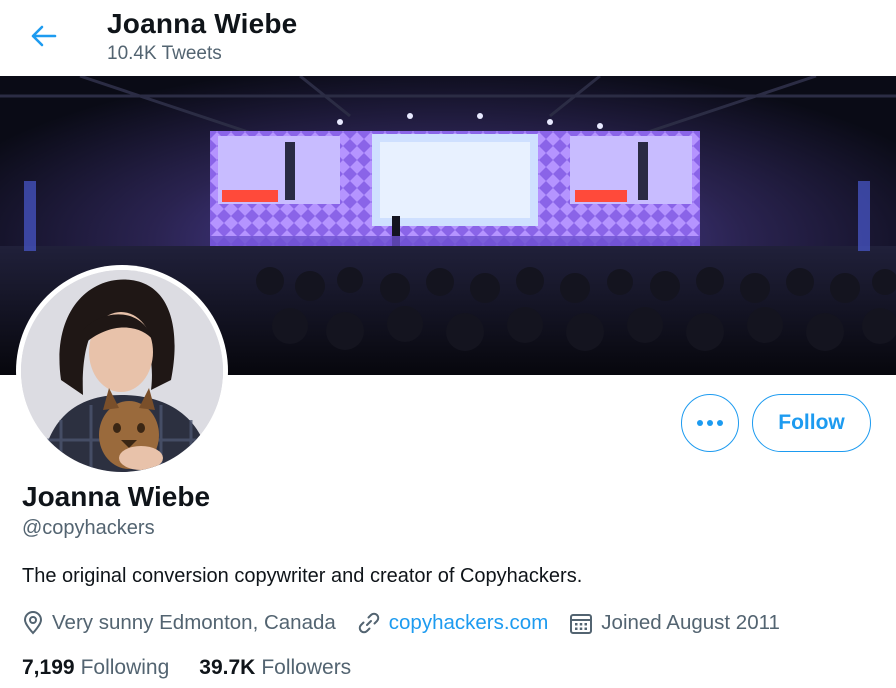  Describe the element at coordinates (306, 667) in the screenshot. I see `followers-label: Followers` at that location.